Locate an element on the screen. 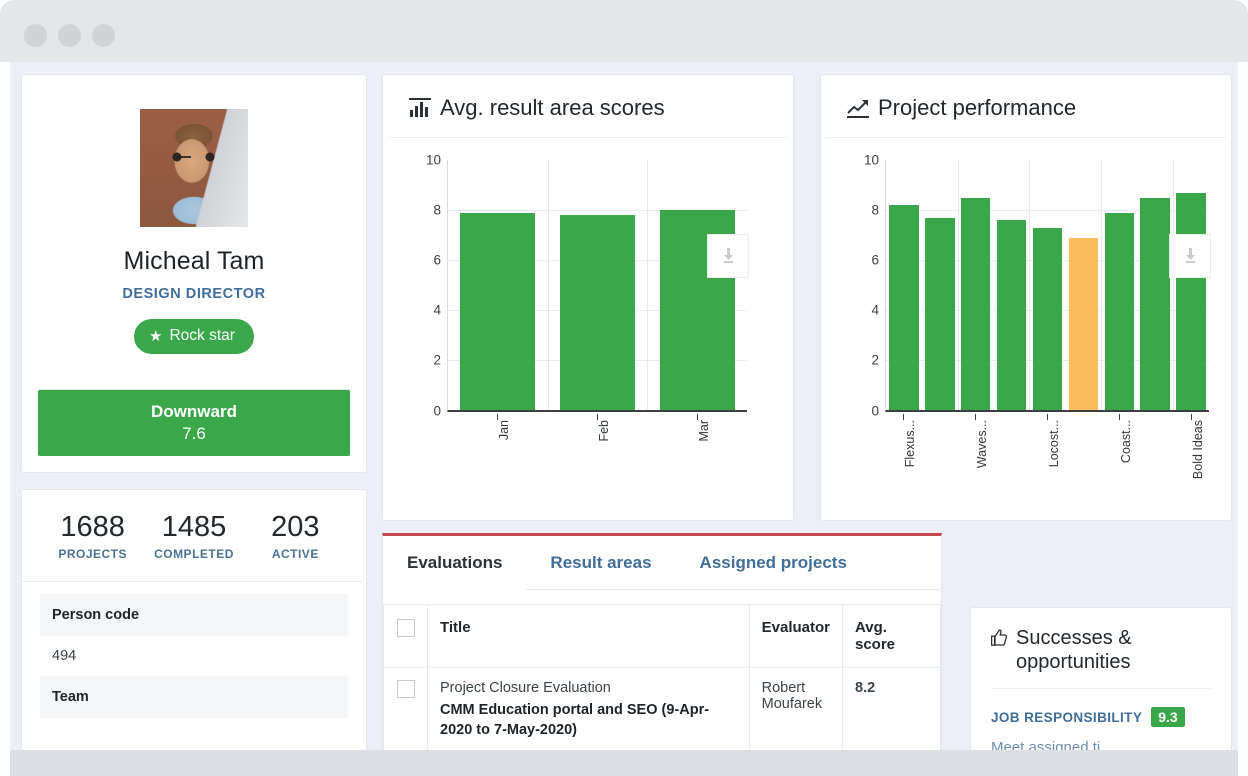  trend-value: 7.6 is located at coordinates (194, 433).